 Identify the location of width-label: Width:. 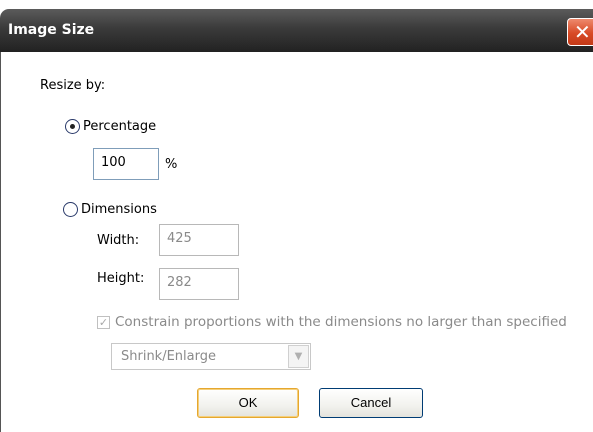
(118, 240).